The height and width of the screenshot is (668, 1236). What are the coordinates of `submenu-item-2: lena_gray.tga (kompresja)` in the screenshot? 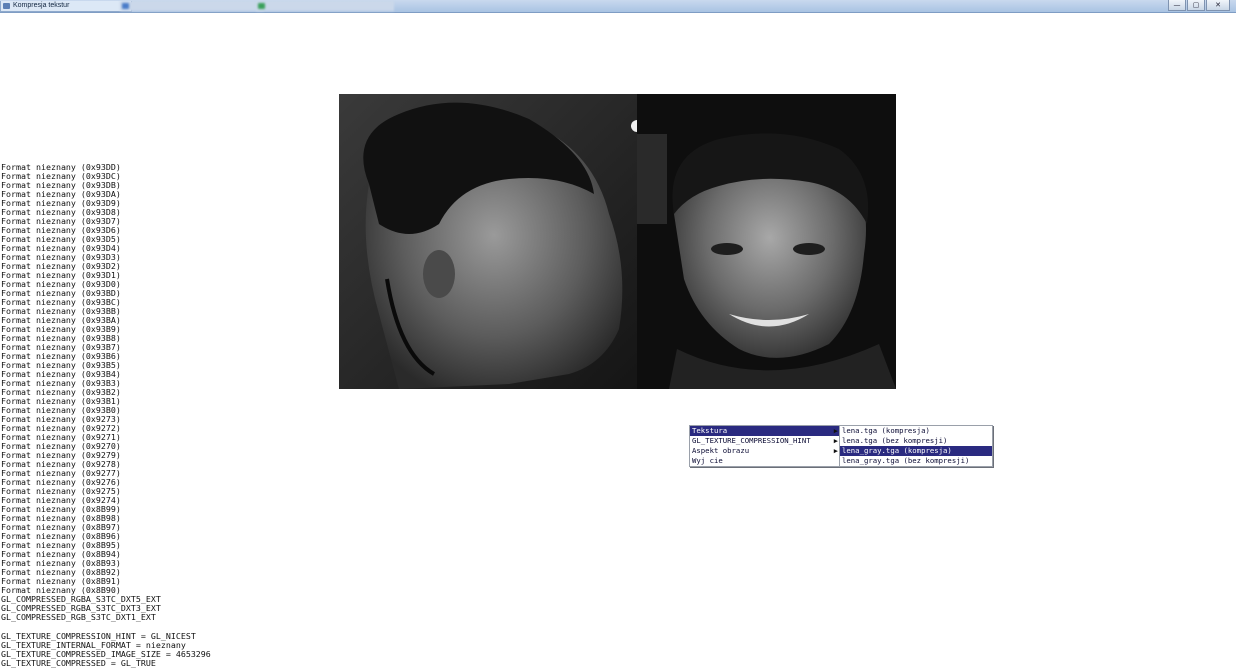 It's located at (916, 451).